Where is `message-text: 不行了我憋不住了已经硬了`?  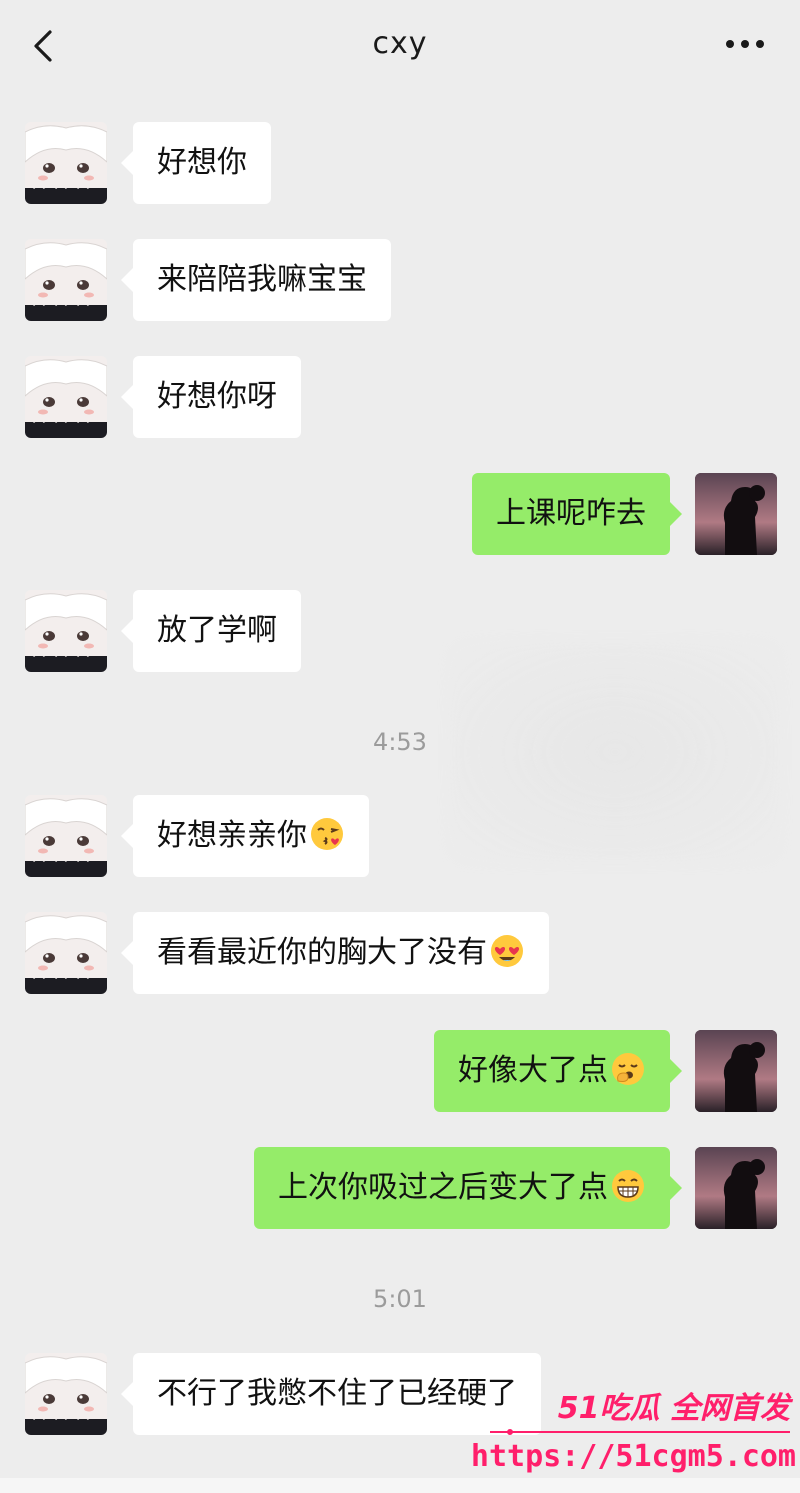 message-text: 不行了我憋不住了已经硬了 is located at coordinates (337, 1393).